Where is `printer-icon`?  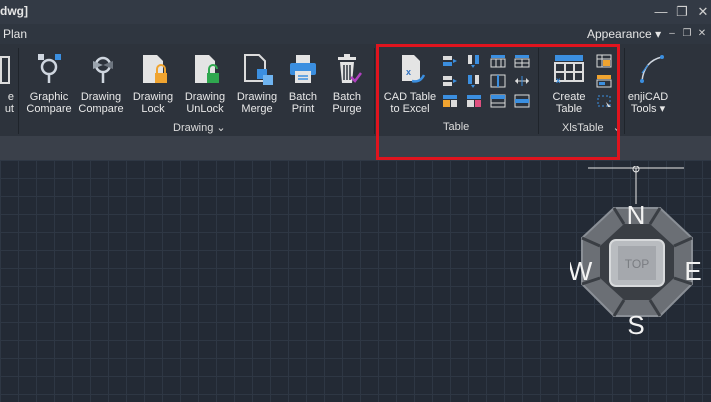 printer-icon is located at coordinates (303, 69).